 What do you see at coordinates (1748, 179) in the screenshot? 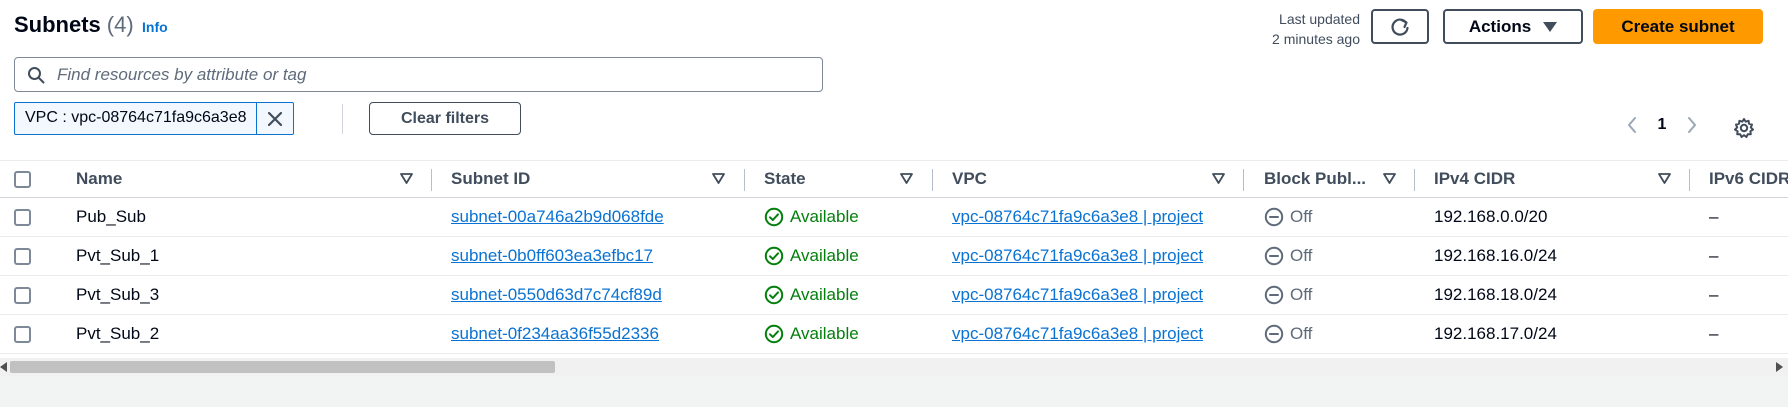
I see `column-header-ipv6-cidr: IPv6 CIDR` at bounding box center [1748, 179].